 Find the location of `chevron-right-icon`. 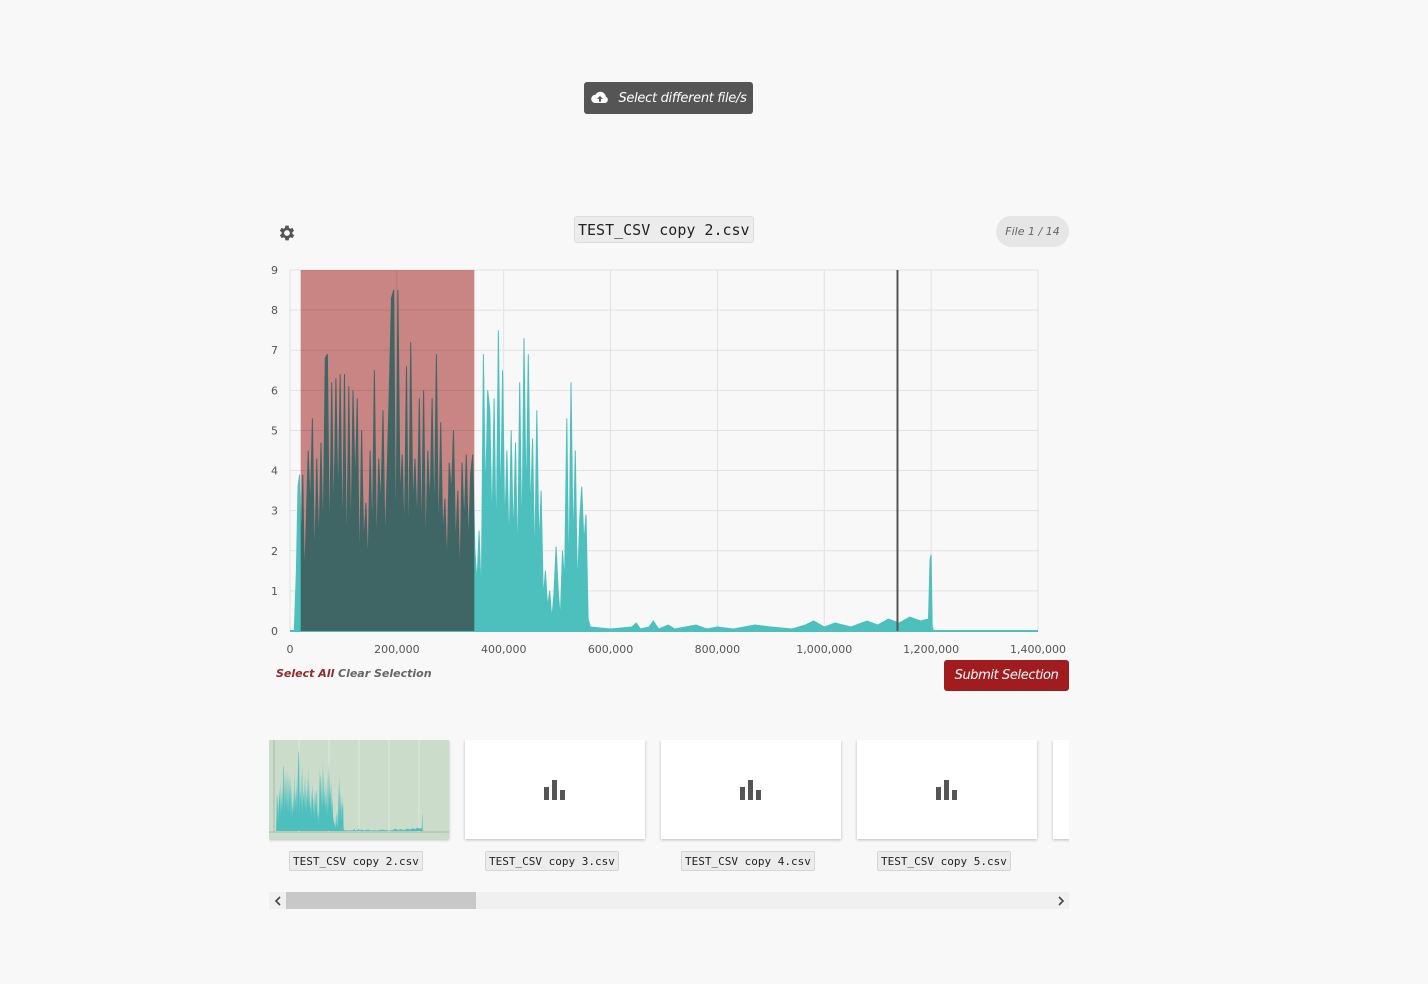

chevron-right-icon is located at coordinates (1060, 900).